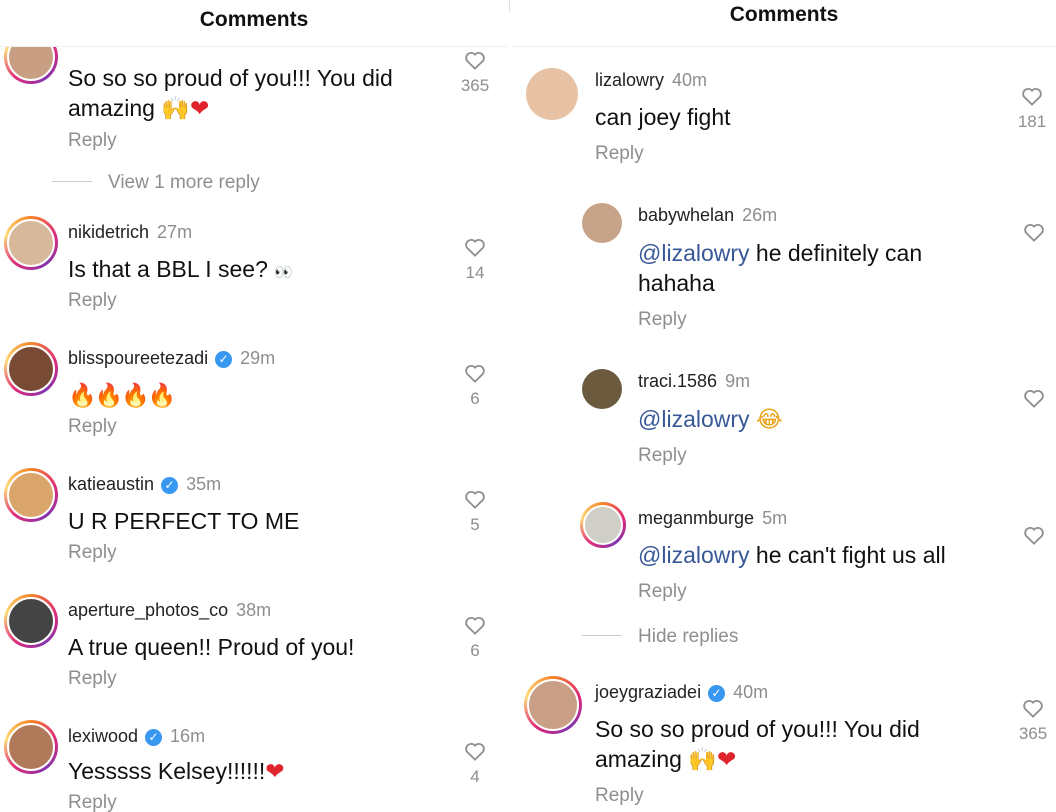 The height and width of the screenshot is (812, 1056). I want to click on view-more-replies: View 1 more reply, so click(156, 183).